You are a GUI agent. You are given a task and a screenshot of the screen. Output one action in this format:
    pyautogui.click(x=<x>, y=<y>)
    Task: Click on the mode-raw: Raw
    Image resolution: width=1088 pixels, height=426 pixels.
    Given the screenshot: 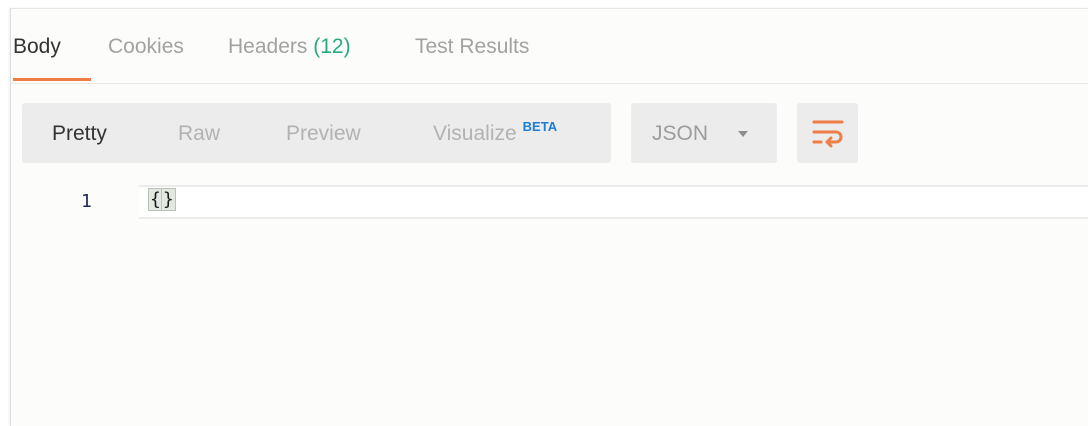 What is the action you would take?
    pyautogui.click(x=199, y=134)
    